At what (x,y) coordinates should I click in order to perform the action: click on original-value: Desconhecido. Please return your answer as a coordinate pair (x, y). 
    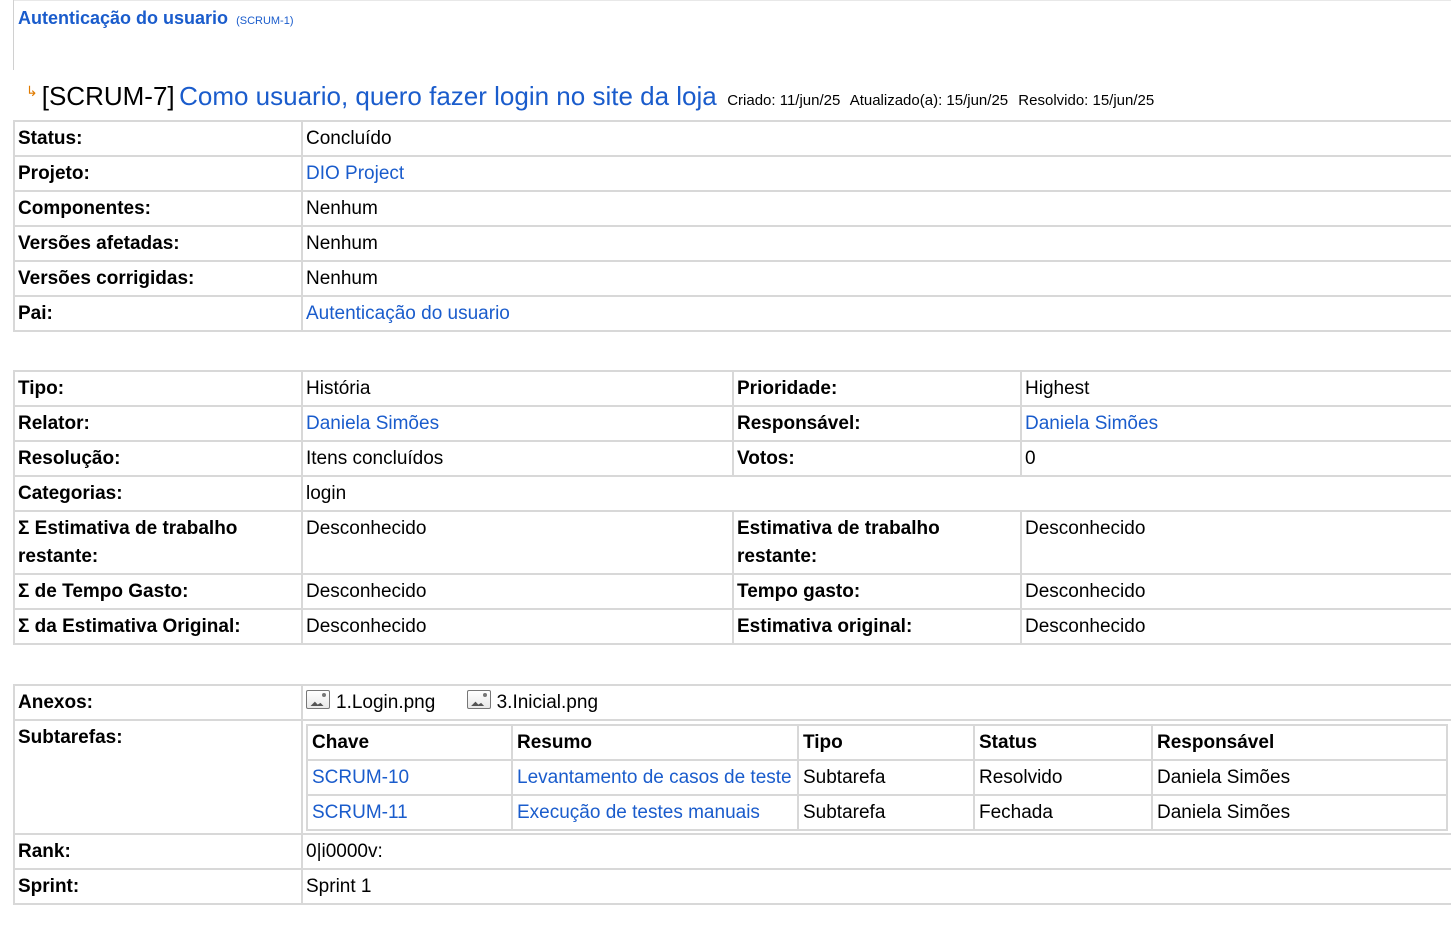
    Looking at the image, I should click on (1235, 626).